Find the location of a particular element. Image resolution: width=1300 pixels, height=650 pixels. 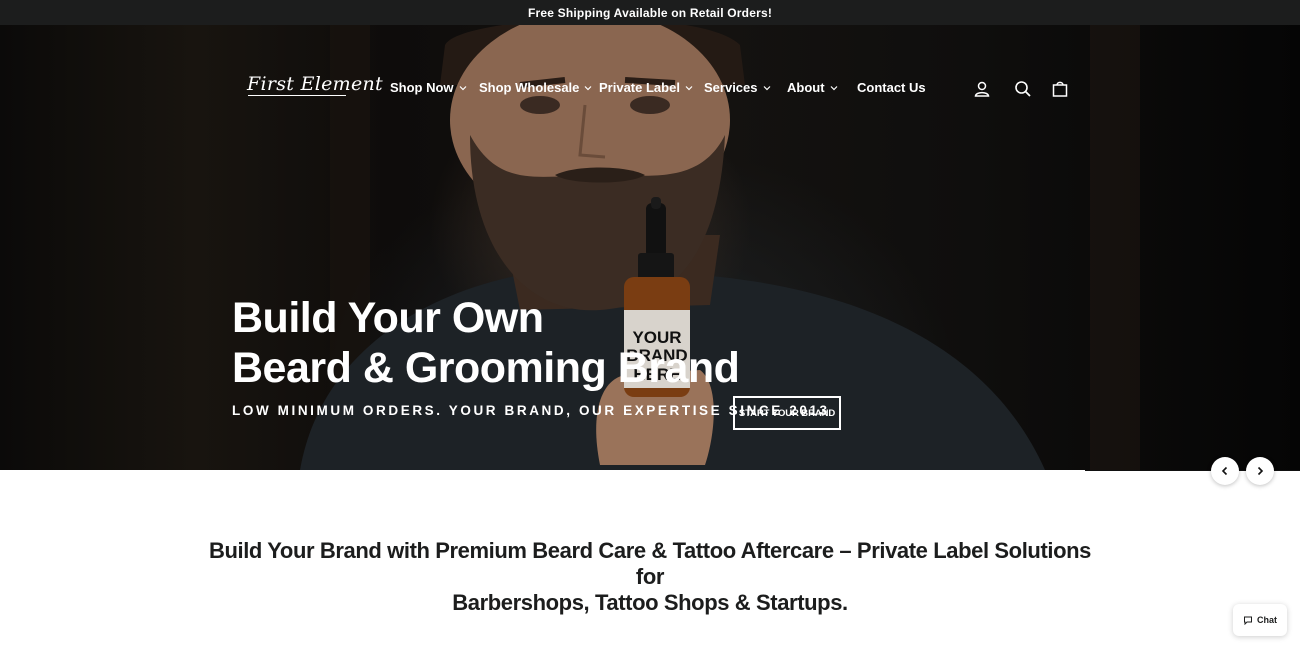

nav-label: Contact Us is located at coordinates (891, 87).